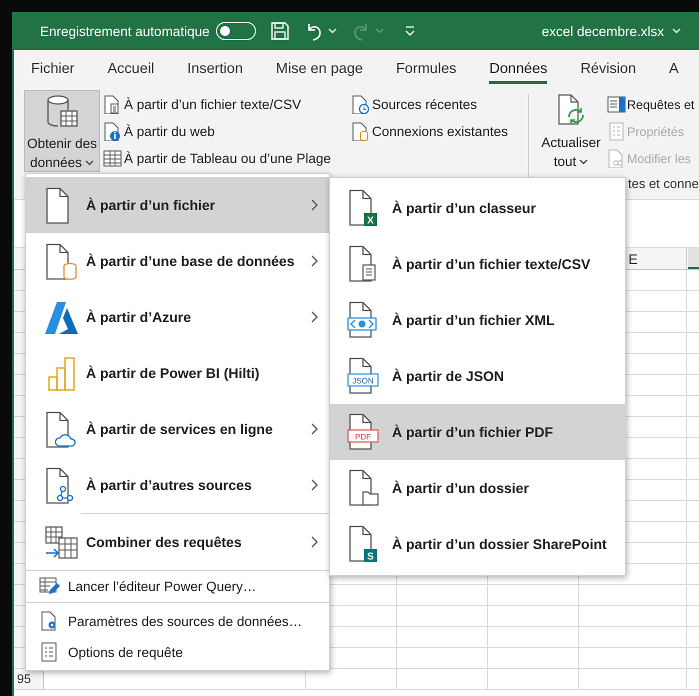 Image resolution: width=699 pixels, height=696 pixels. I want to click on table-merge-icon, so click(62, 542).